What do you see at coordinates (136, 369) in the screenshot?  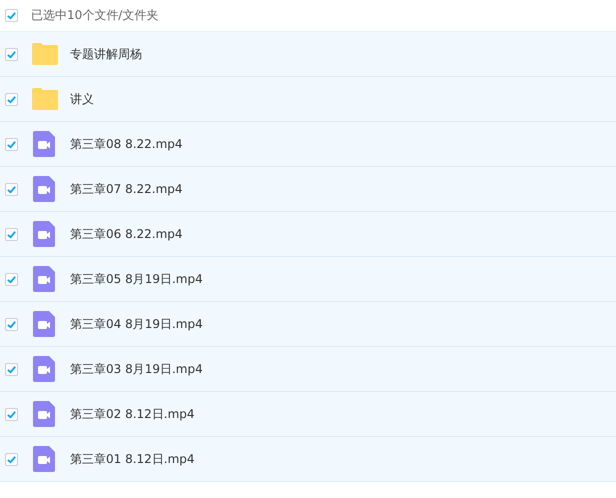 I see `file-name: 第三章03 8月19日.mp4` at bounding box center [136, 369].